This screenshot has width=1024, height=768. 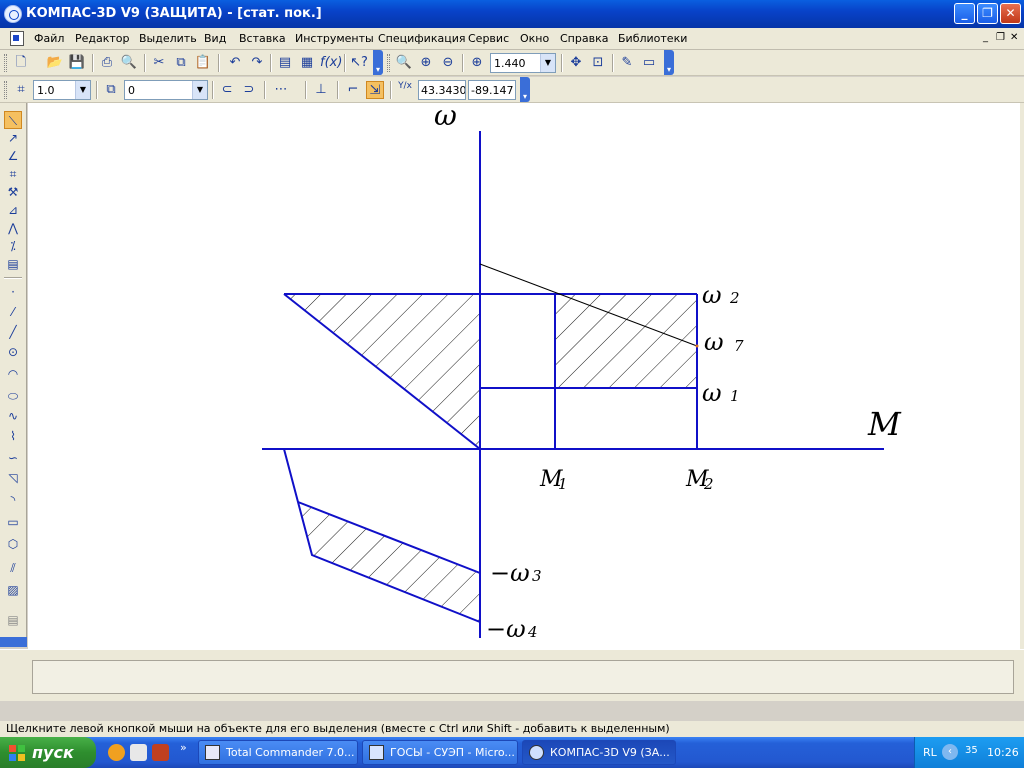 What do you see at coordinates (13, 500) in the screenshot?
I see `fillet-icon: ◝` at bounding box center [13, 500].